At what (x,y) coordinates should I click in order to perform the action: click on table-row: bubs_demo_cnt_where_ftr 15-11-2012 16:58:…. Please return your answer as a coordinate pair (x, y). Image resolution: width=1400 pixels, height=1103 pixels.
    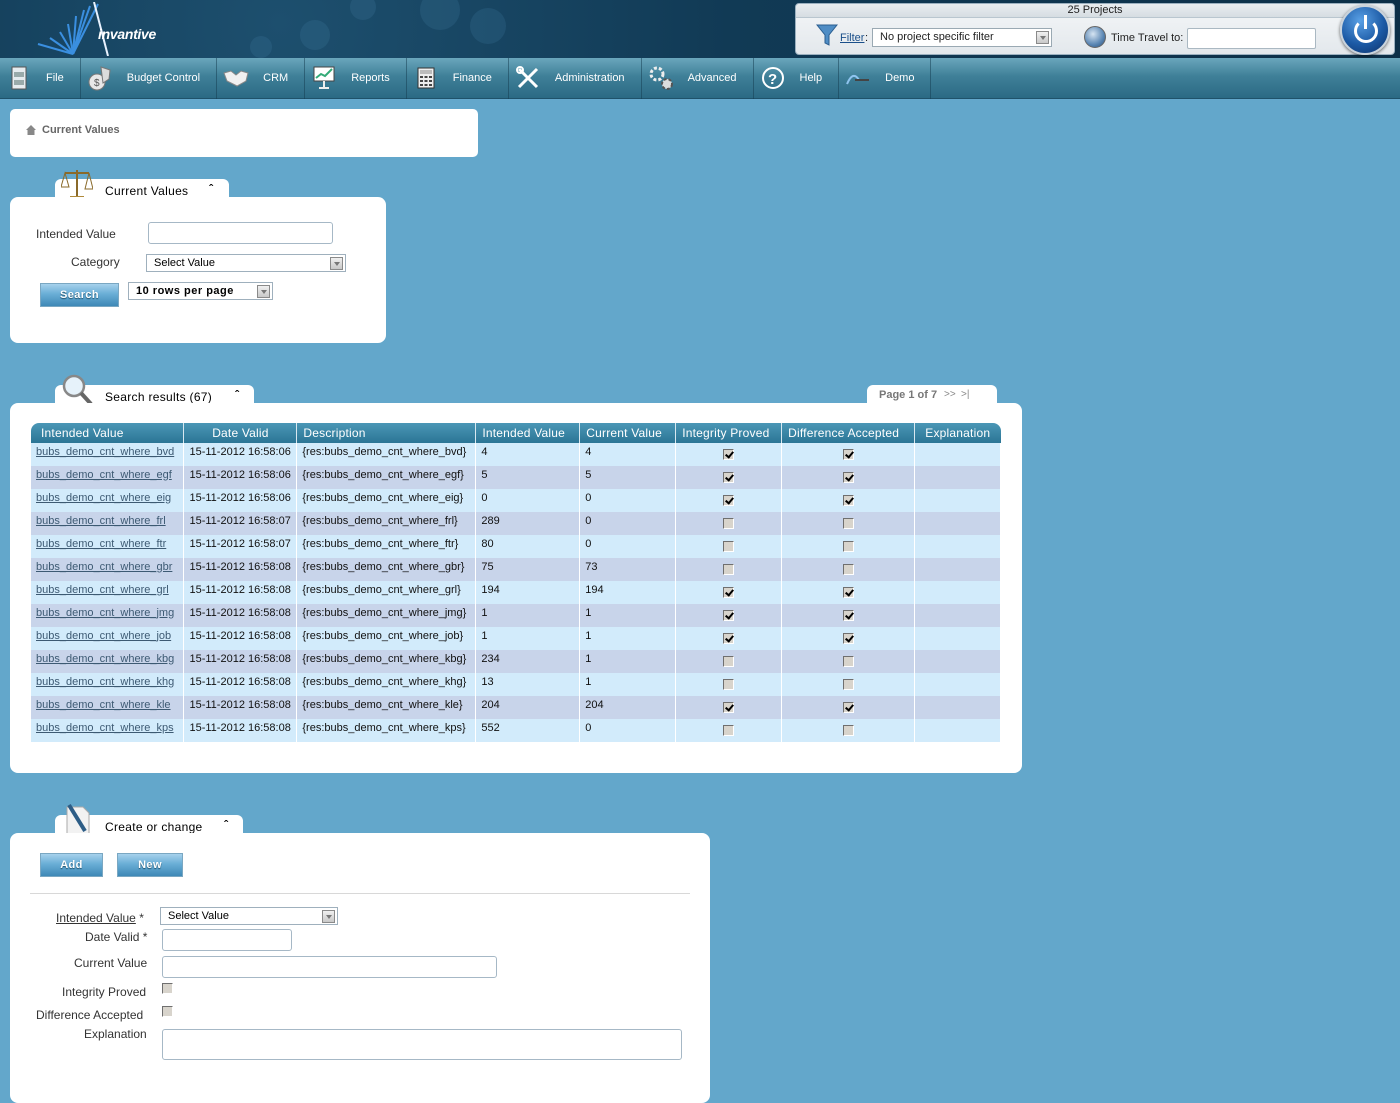
    Looking at the image, I should click on (516, 546).